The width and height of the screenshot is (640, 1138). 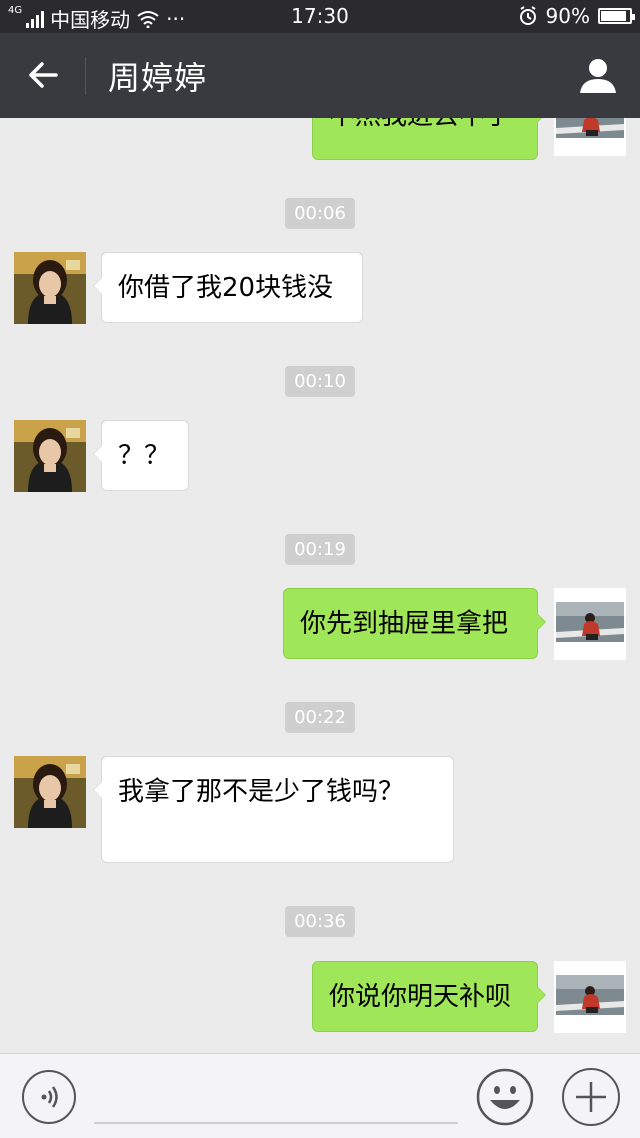 I want to click on message-timestamp: 00:36, so click(x=320, y=921).